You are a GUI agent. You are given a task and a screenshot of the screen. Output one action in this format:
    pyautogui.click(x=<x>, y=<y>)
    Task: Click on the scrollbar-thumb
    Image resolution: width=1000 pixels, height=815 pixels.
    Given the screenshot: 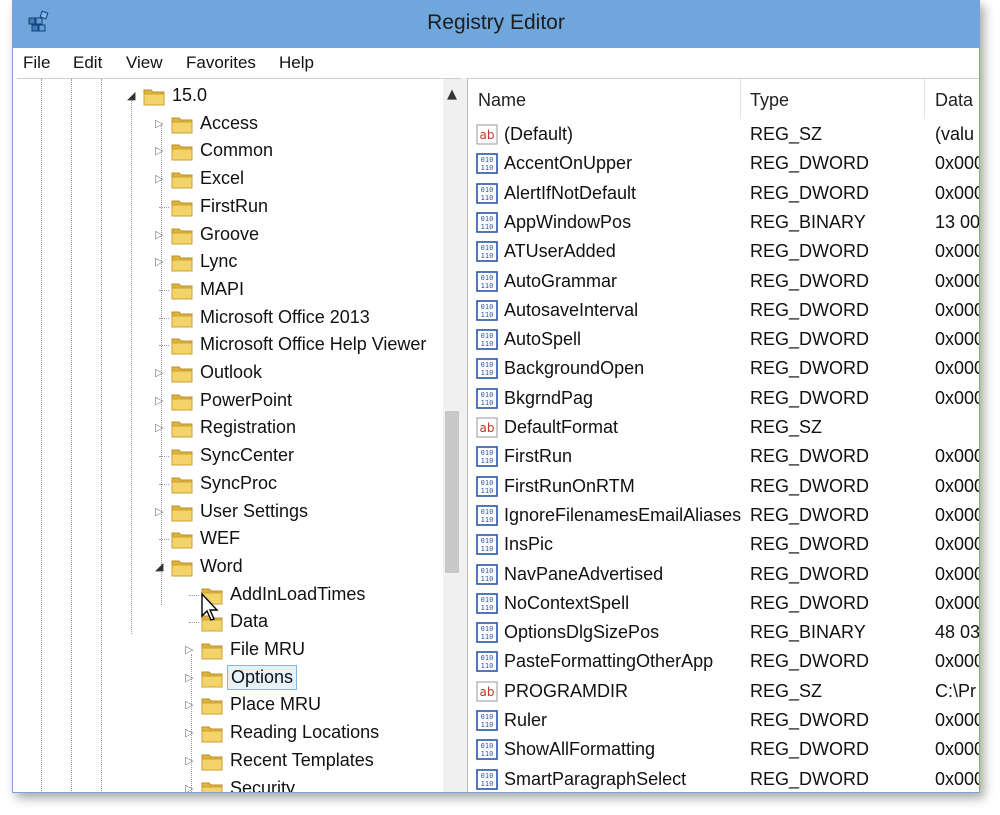 What is the action you would take?
    pyautogui.click(x=452, y=492)
    